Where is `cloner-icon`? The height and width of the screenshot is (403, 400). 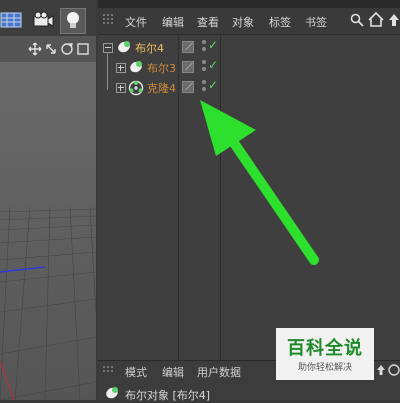 cloner-icon is located at coordinates (136, 88).